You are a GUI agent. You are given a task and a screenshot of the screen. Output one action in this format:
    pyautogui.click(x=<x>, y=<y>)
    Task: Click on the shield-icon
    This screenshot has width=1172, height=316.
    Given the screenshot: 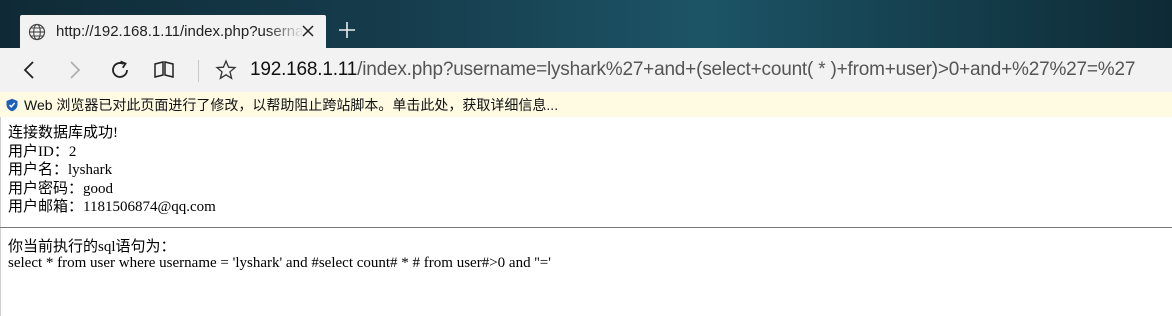 What is the action you would take?
    pyautogui.click(x=12, y=105)
    